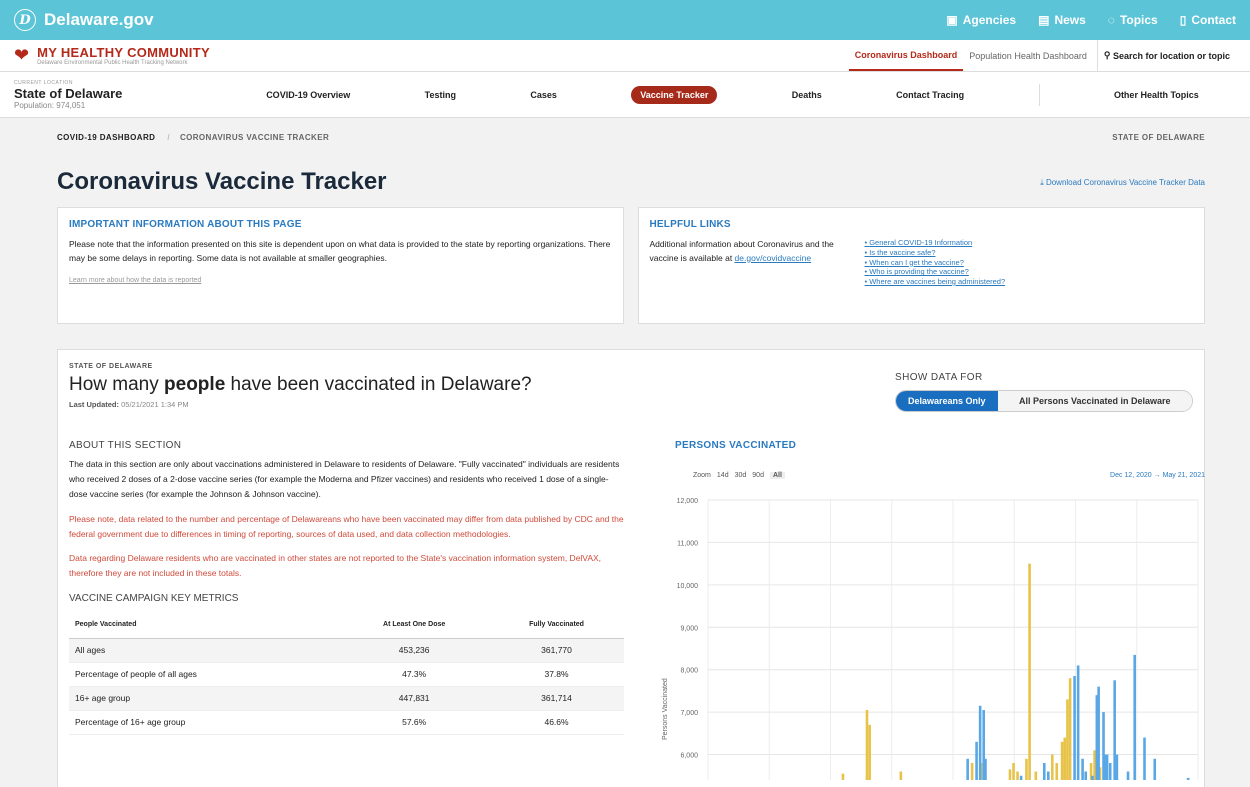  Describe the element at coordinates (185, 224) in the screenshot. I see `info-title: IMPORTANT INFORMATION ABOUT THIS PAGE` at that location.